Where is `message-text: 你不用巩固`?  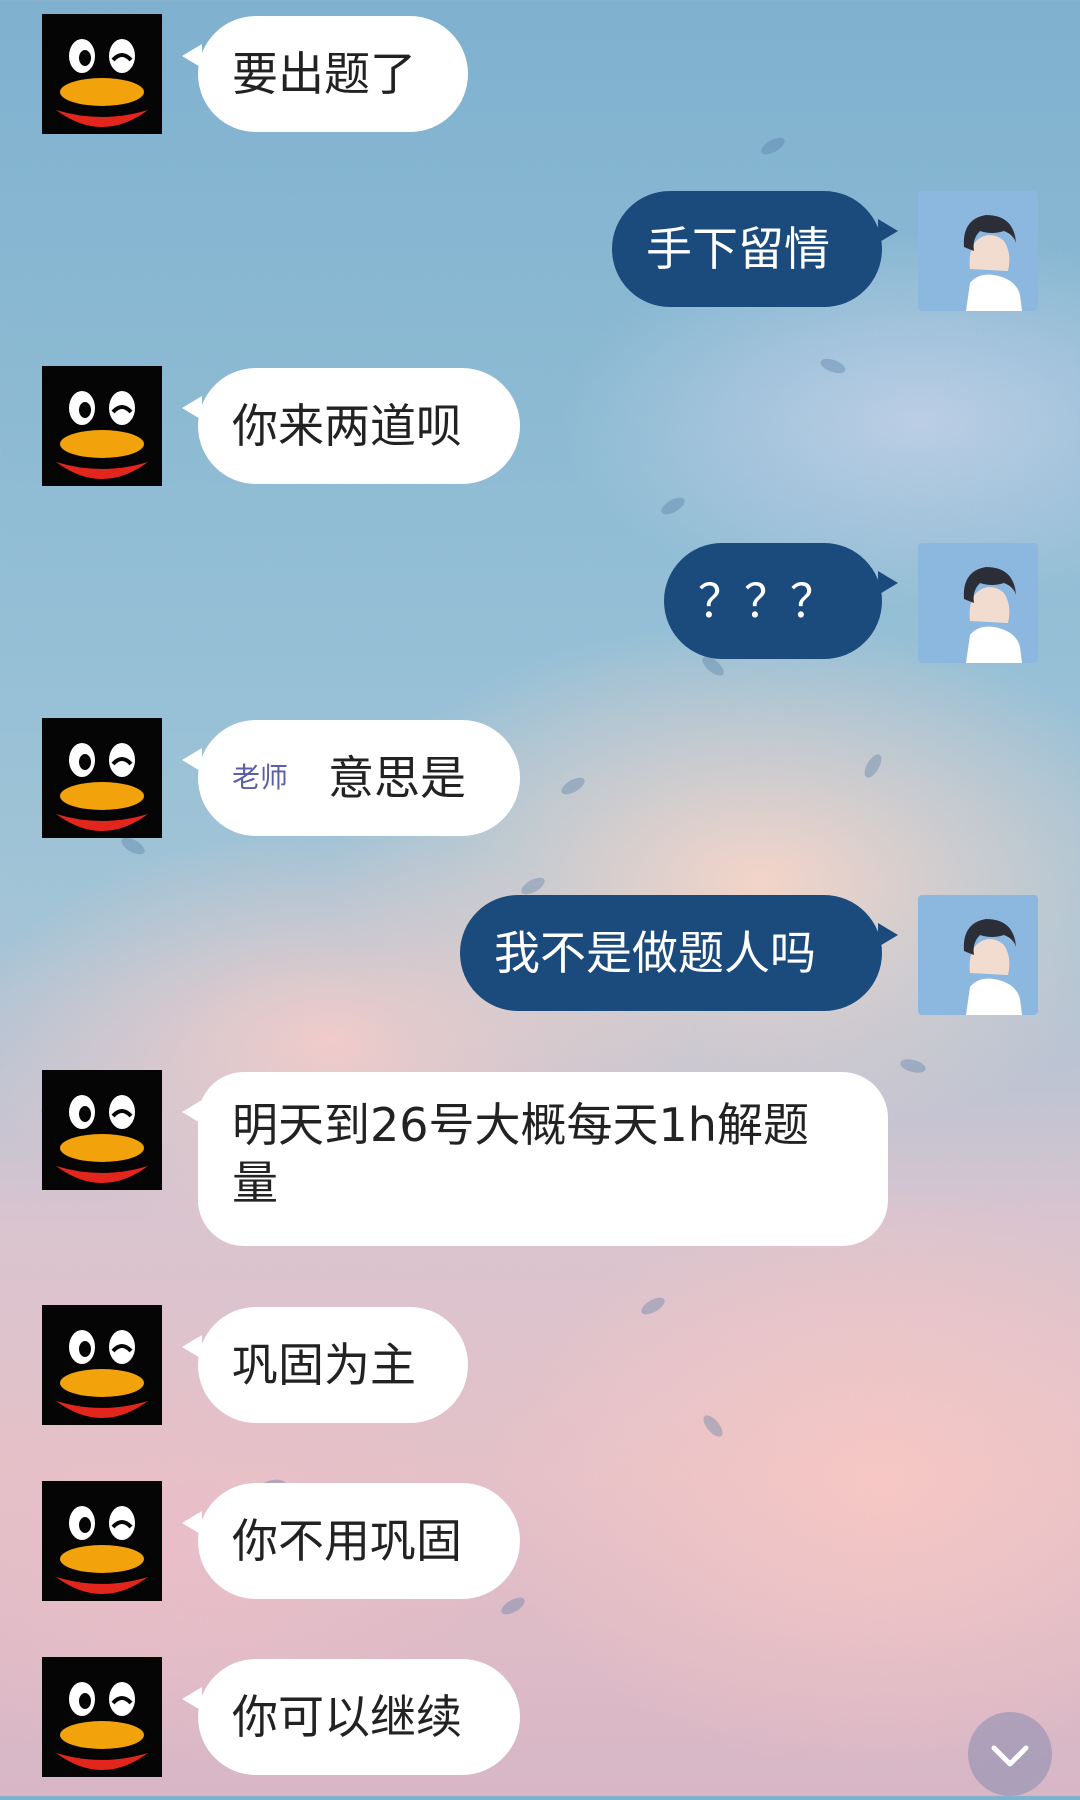
message-text: 你不用巩固 is located at coordinates (347, 1541).